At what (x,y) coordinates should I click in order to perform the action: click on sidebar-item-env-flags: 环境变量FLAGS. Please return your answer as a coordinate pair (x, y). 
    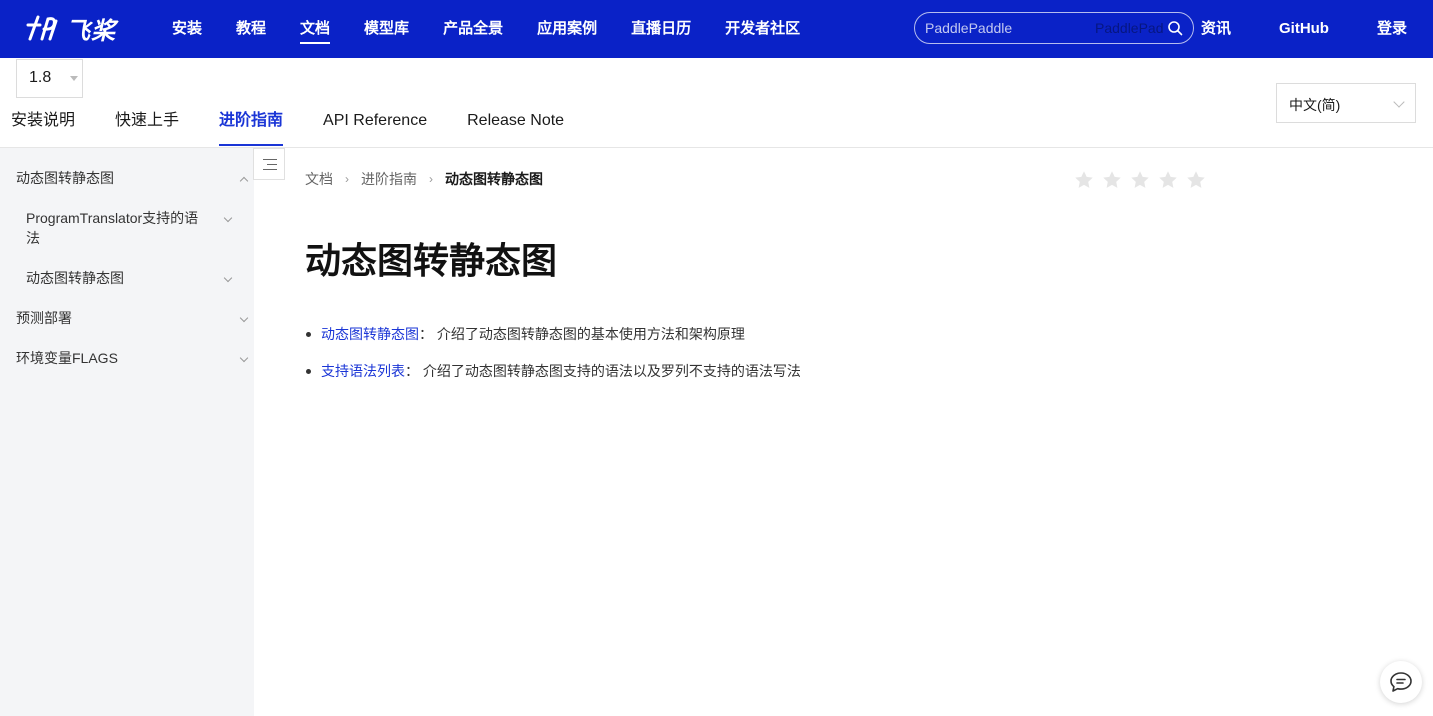
    Looking at the image, I should click on (136, 358).